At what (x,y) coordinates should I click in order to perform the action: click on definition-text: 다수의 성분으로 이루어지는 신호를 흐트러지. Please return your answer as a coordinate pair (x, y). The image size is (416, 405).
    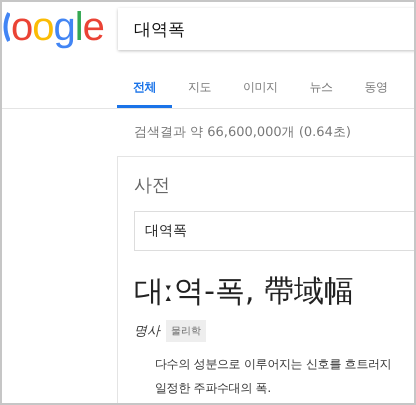
    Looking at the image, I should click on (273, 364).